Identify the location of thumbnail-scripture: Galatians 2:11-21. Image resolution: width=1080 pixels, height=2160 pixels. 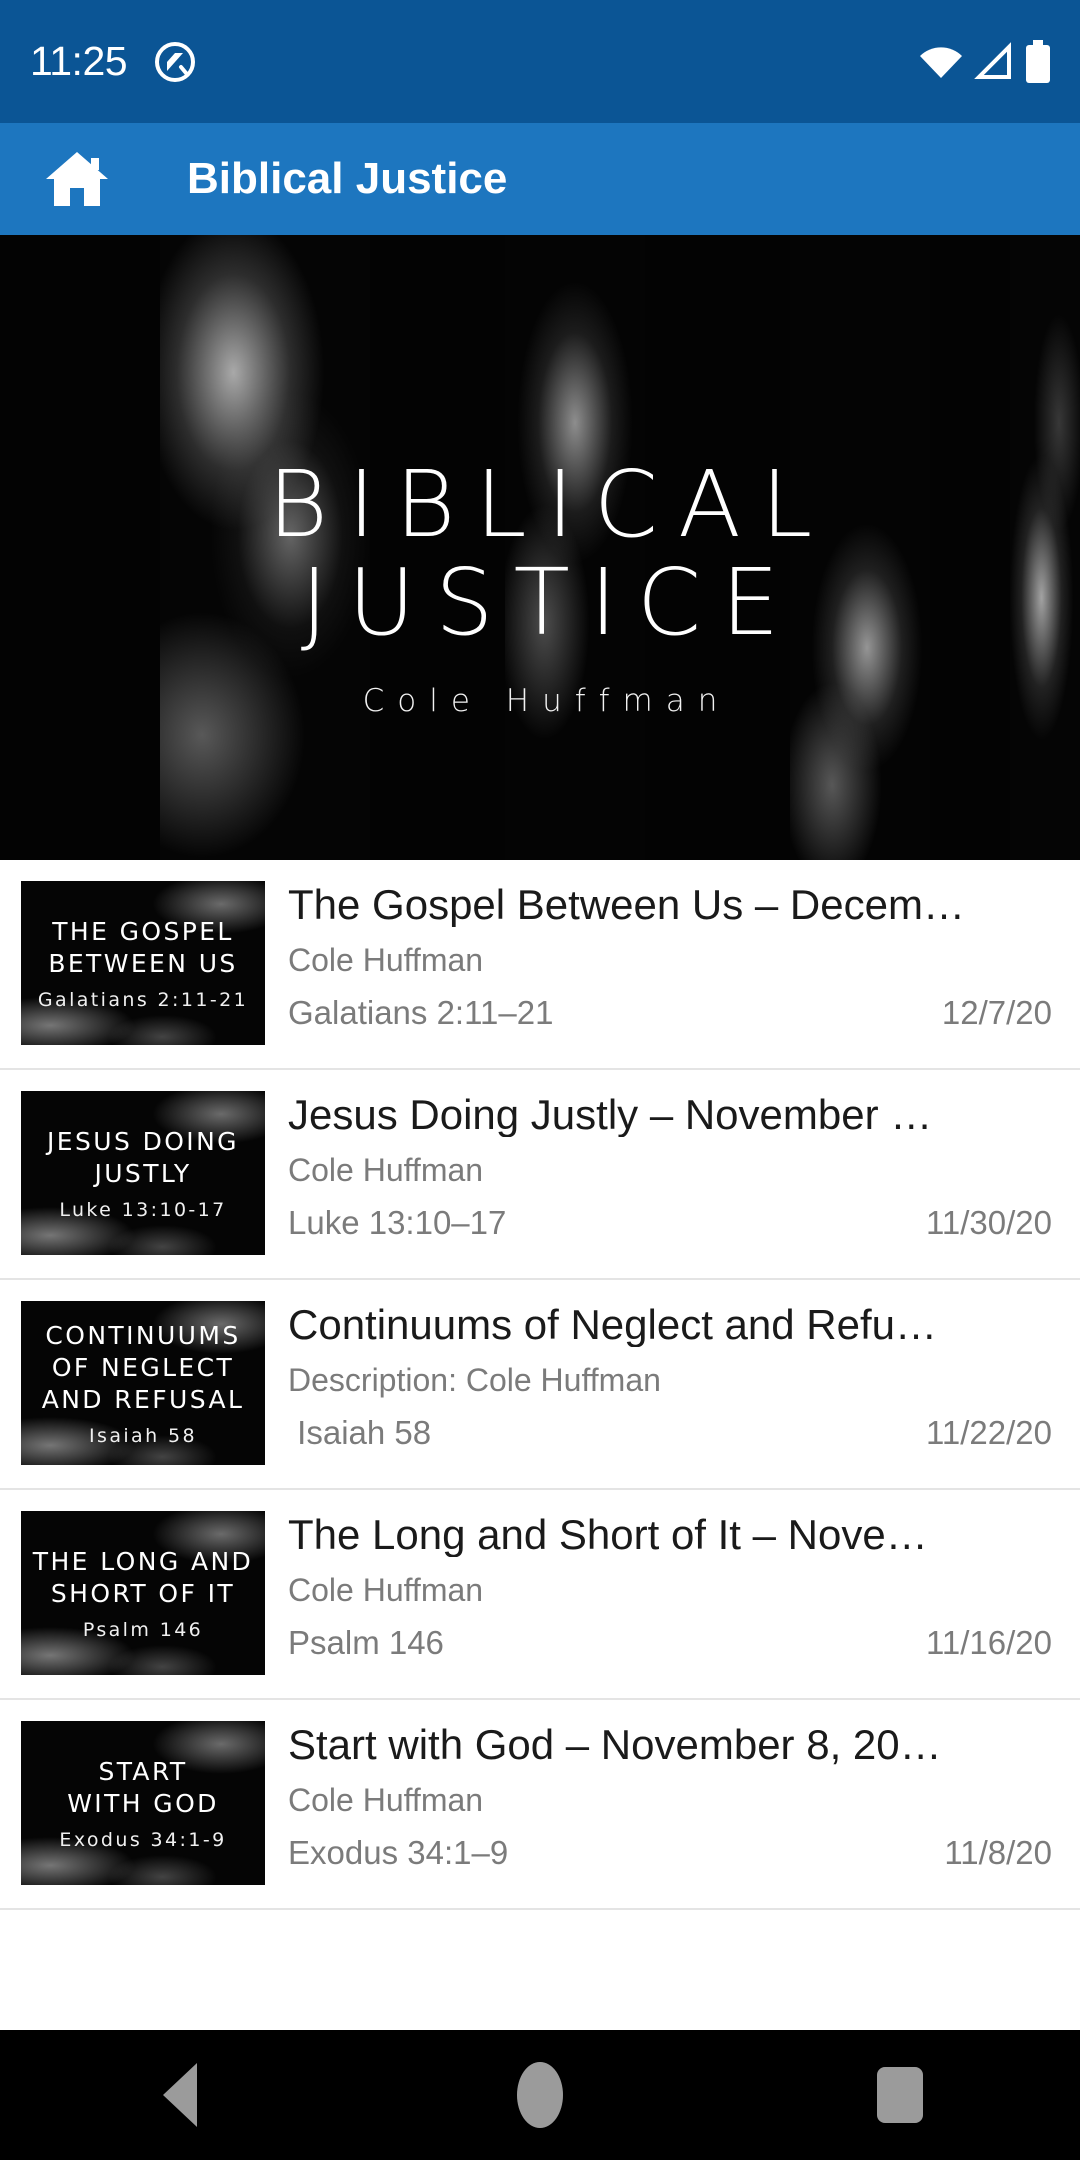
(143, 999).